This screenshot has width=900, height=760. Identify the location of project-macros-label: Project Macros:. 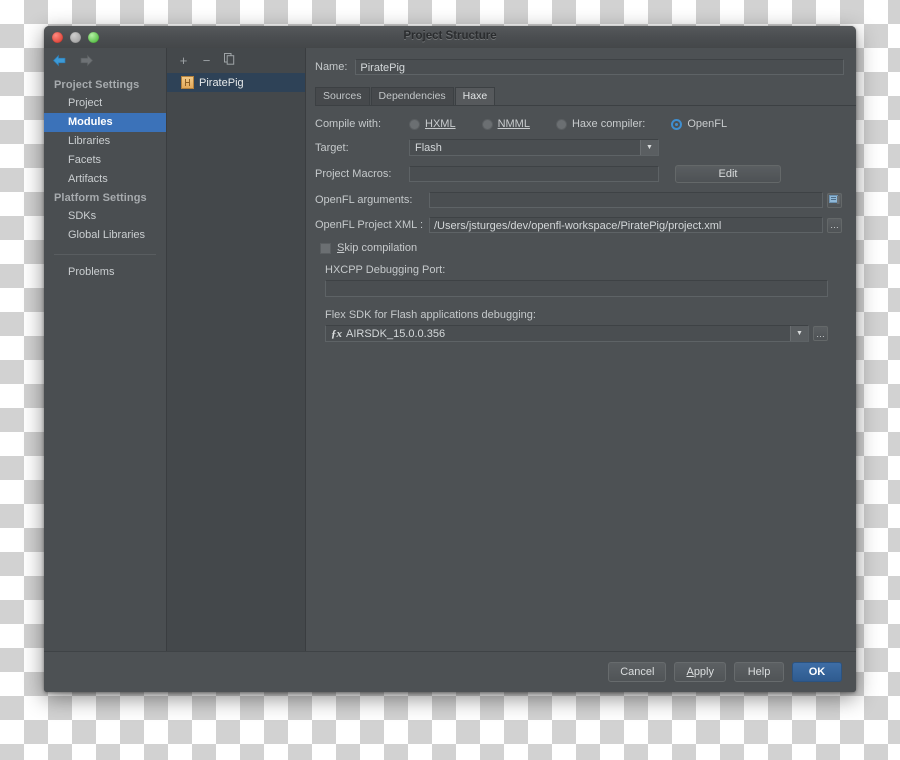
(353, 174).